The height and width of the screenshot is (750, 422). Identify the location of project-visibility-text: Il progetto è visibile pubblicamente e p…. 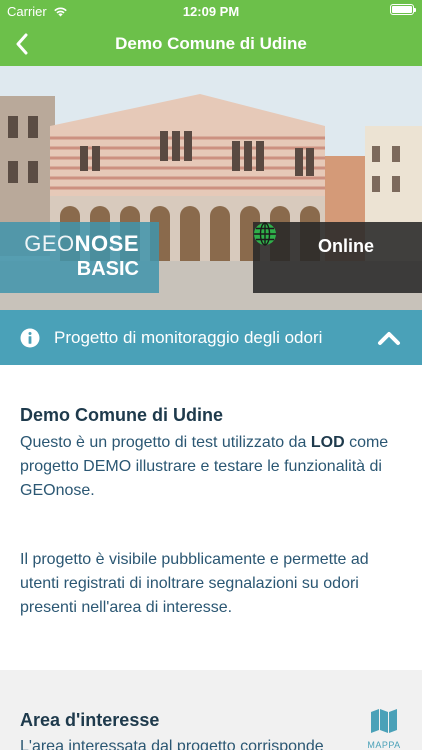
(194, 583).